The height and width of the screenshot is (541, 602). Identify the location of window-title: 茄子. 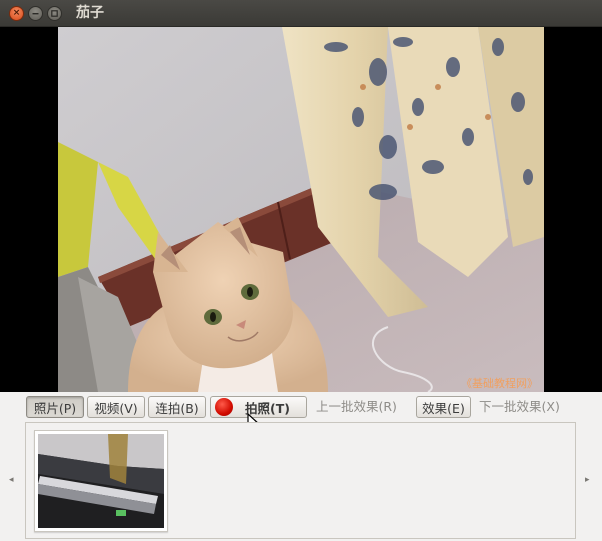
(90, 13).